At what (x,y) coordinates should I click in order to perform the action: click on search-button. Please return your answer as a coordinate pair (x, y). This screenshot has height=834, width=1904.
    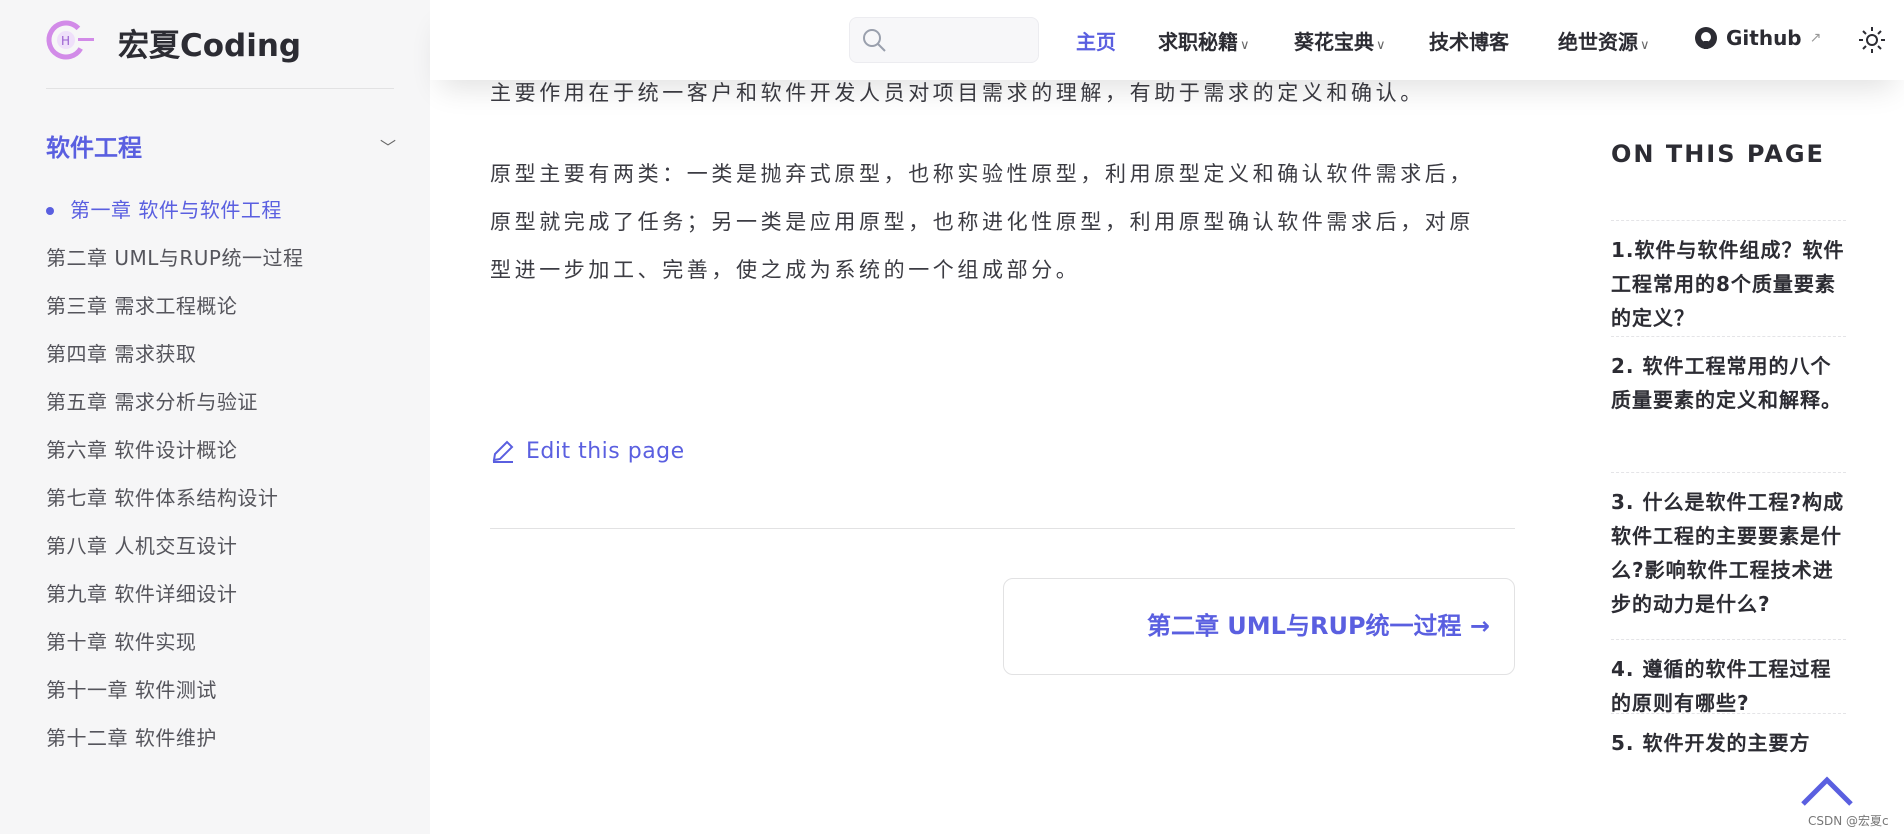
    Looking at the image, I should click on (944, 40).